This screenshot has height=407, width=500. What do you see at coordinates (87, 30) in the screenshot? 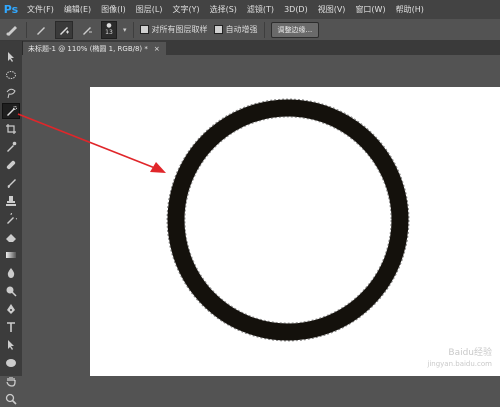
I see `subtract-from-selection-icon` at bounding box center [87, 30].